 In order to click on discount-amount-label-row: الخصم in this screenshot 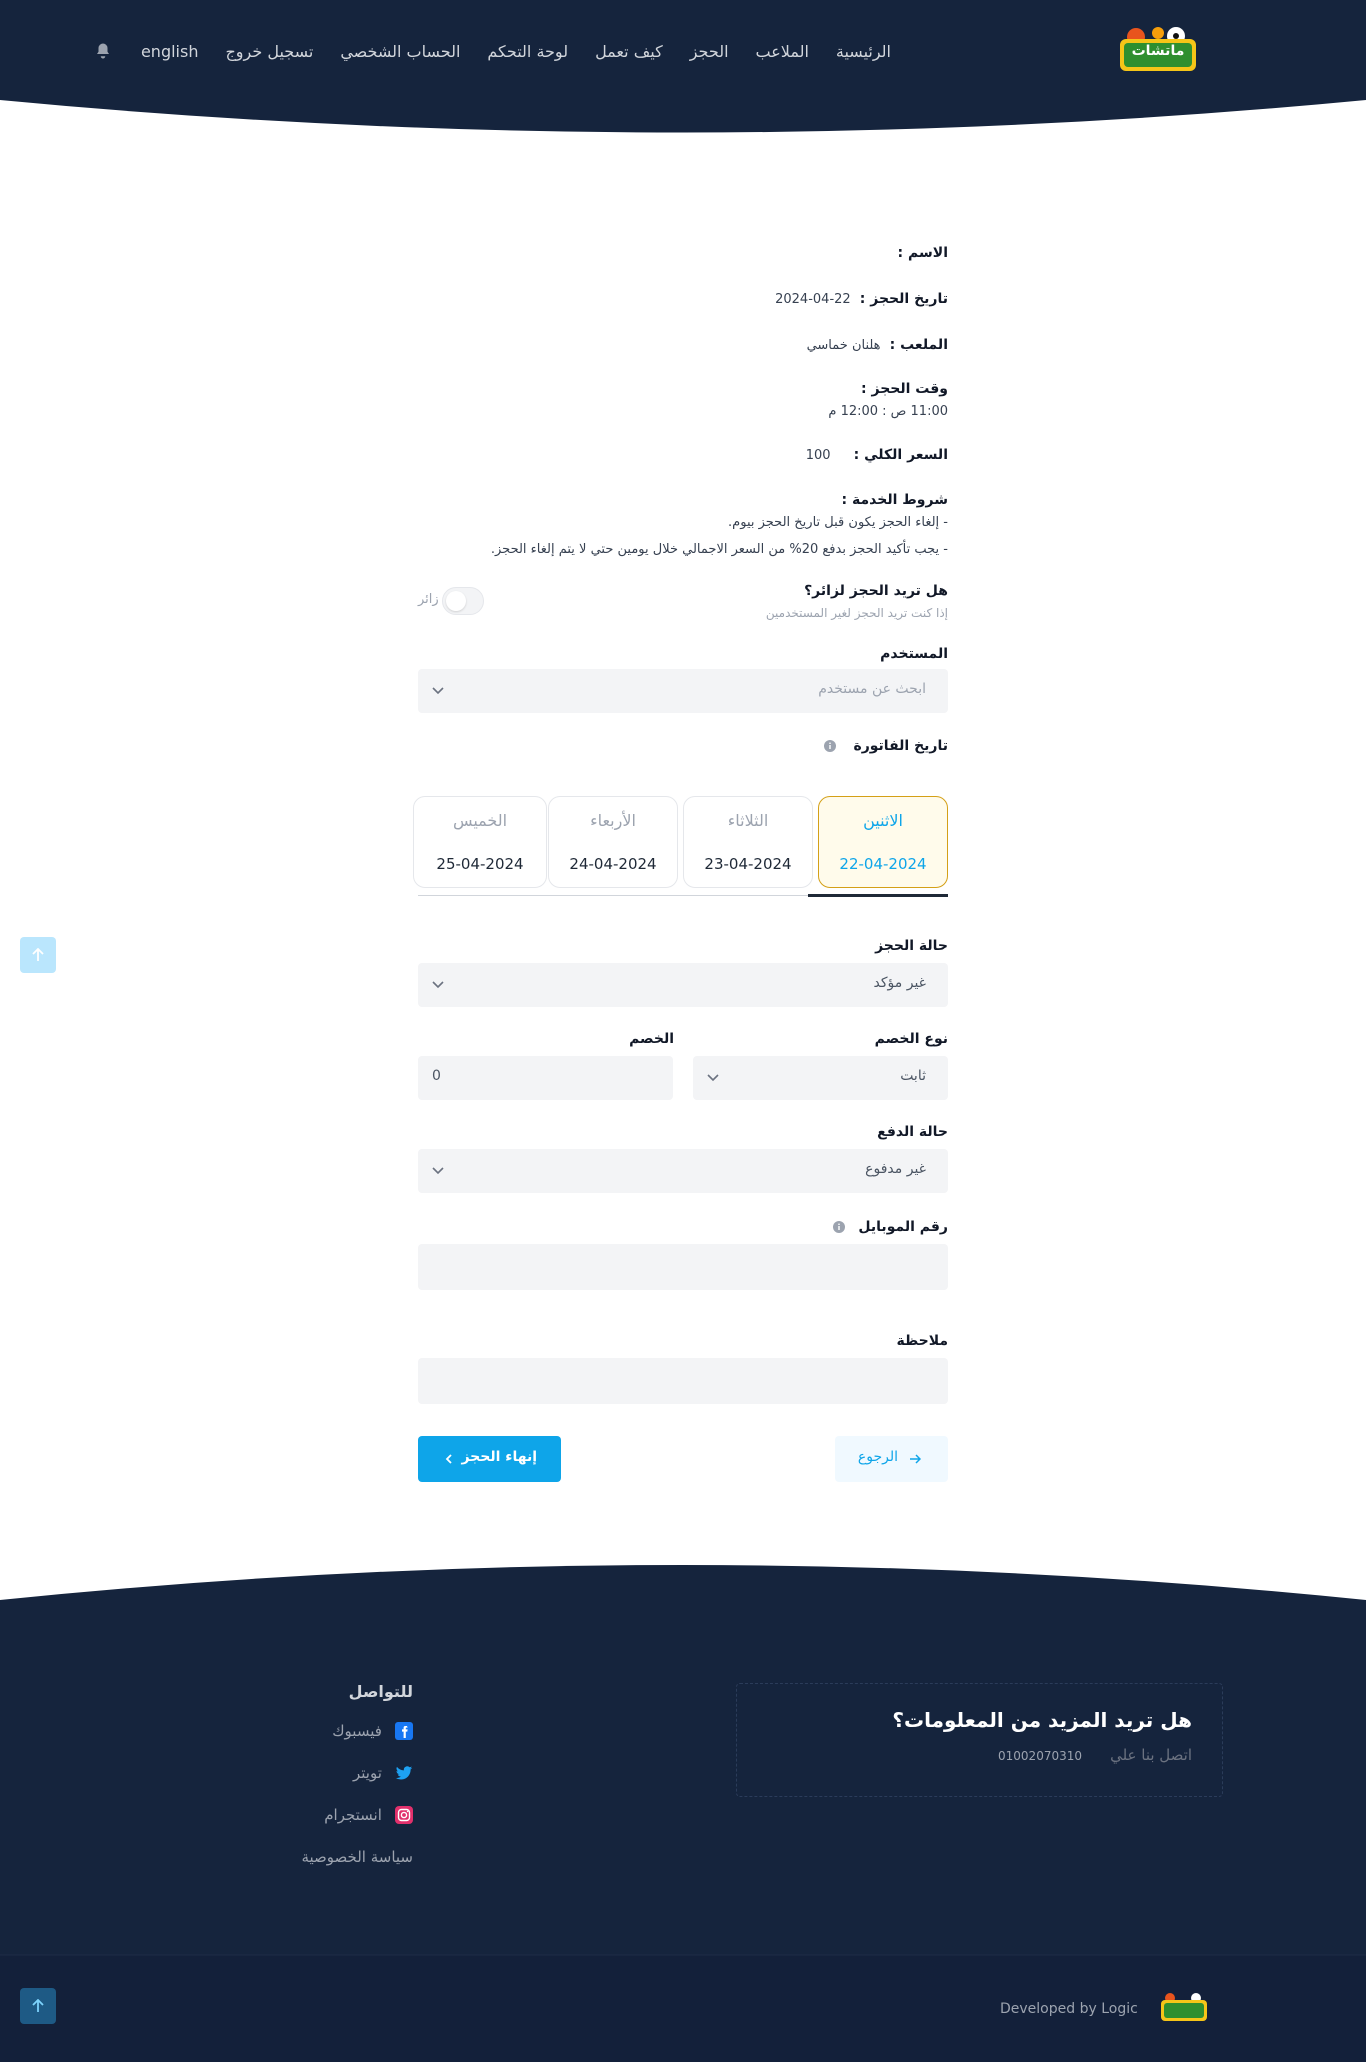, I will do `click(651, 1037)`.